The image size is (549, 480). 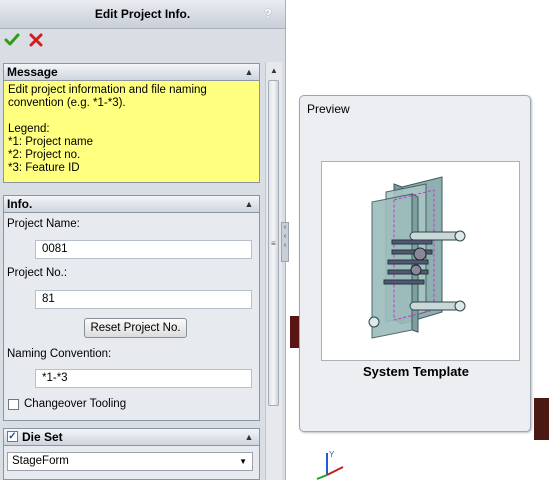 I want to click on svg-text: Y, so click(x=332, y=454).